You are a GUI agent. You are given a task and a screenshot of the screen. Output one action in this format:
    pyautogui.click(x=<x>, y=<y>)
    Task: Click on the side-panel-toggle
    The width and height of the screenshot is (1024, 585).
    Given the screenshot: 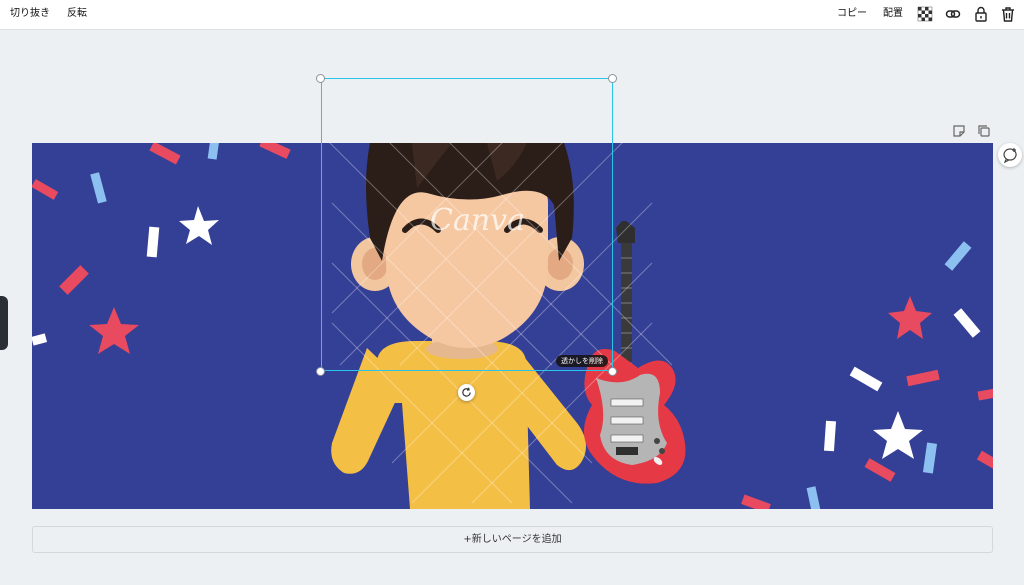 What is the action you would take?
    pyautogui.click(x=4, y=323)
    